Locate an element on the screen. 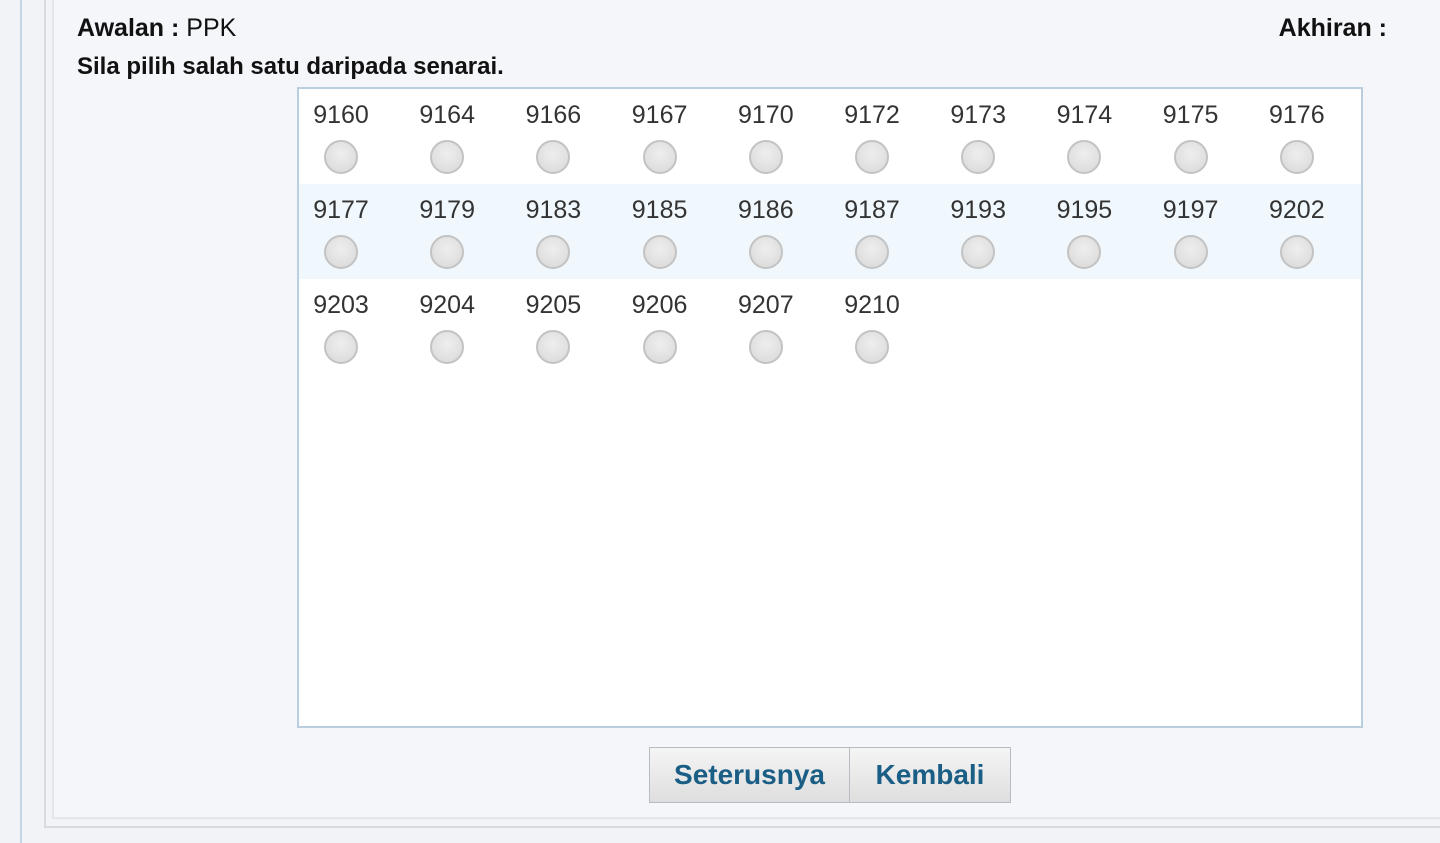  prefix-suffix-header: Awalan : PPK Akhiran : is located at coordinates (732, 30).